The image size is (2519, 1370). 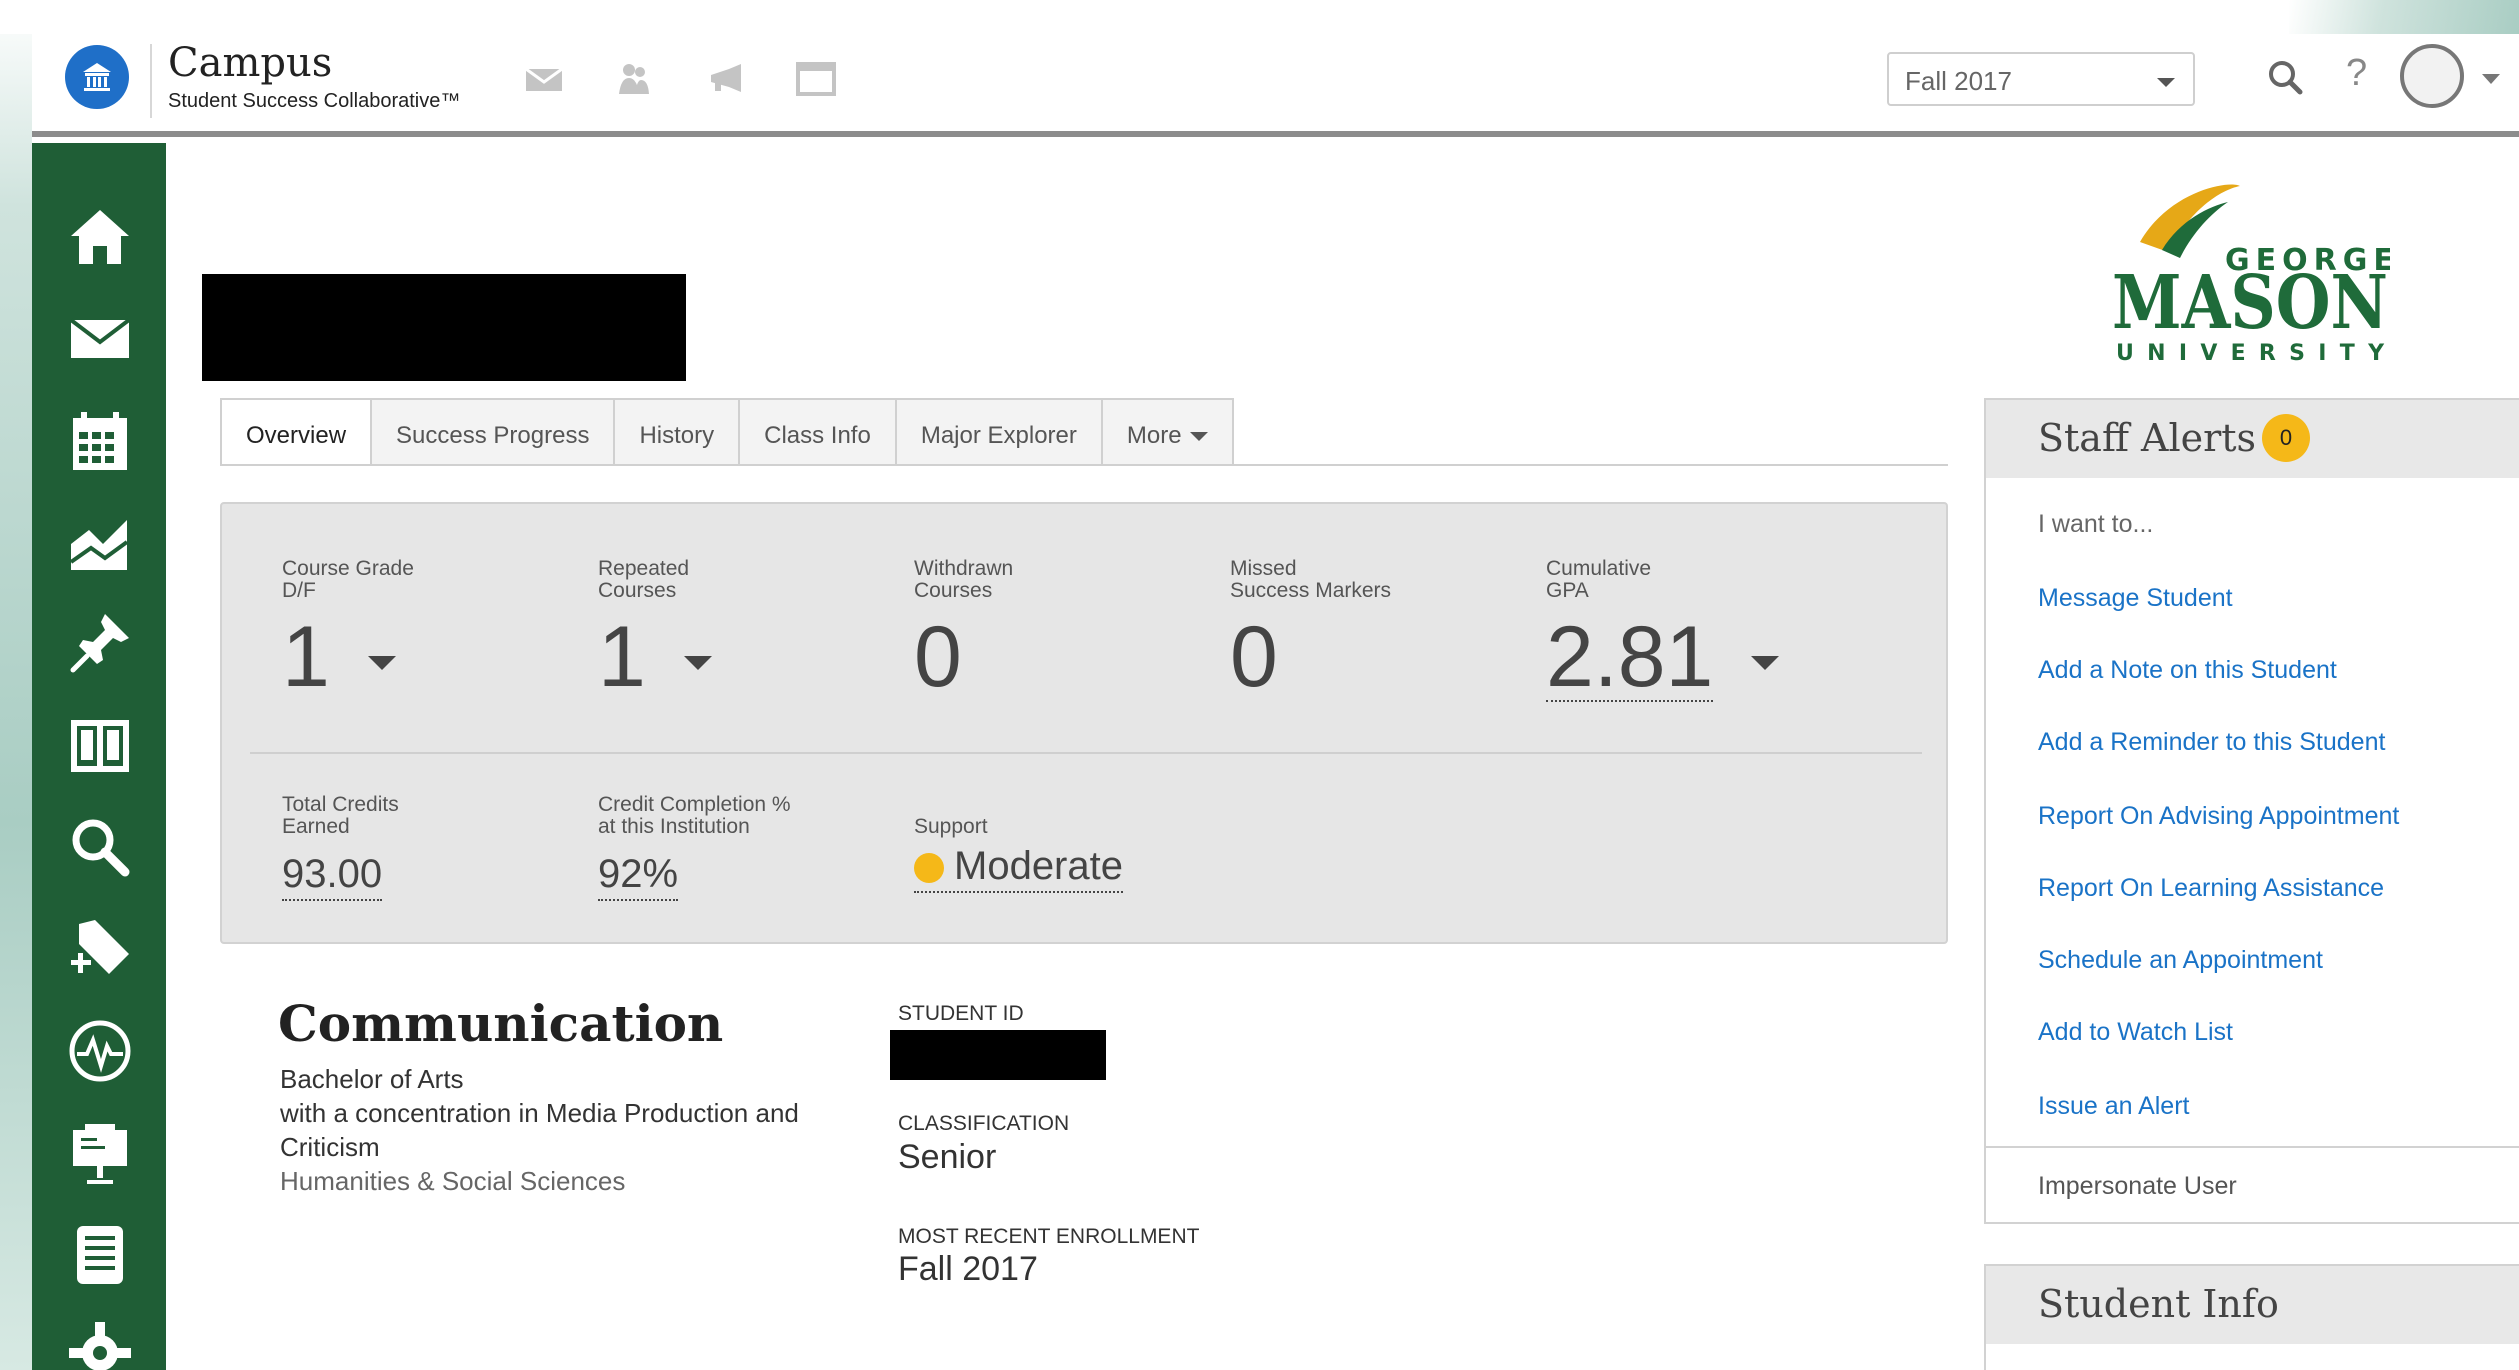 What do you see at coordinates (2218, 816) in the screenshot?
I see `report-advising-link: Report On Advising Appointment` at bounding box center [2218, 816].